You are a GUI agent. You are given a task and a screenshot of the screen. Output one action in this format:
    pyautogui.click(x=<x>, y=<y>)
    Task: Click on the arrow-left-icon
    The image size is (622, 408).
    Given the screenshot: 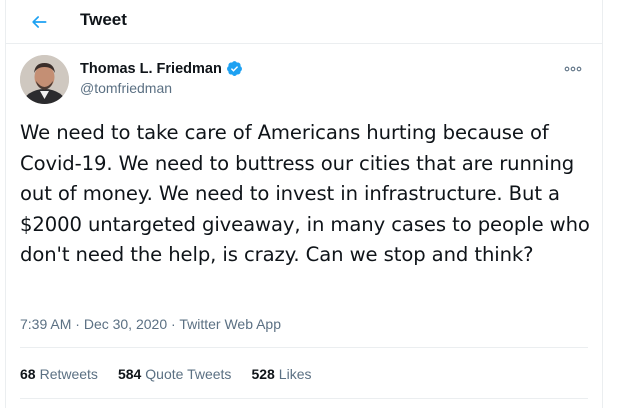 What is the action you would take?
    pyautogui.click(x=39, y=22)
    